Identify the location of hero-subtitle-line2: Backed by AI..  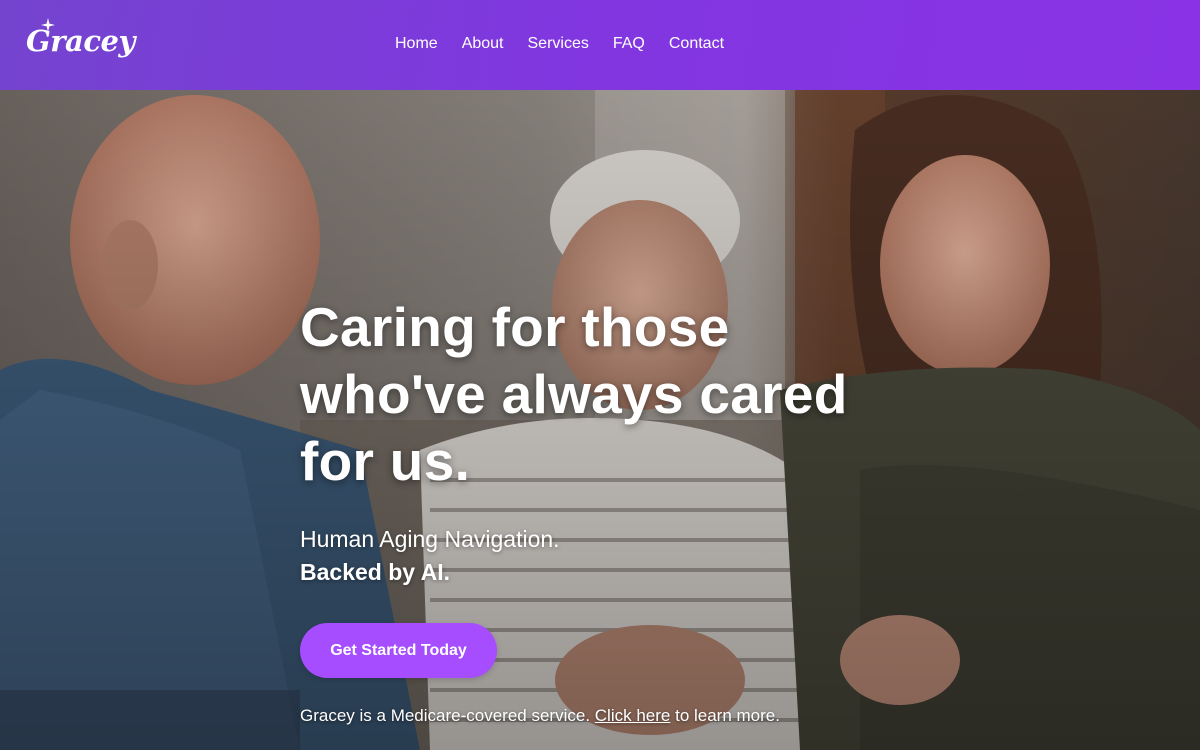
(375, 572).